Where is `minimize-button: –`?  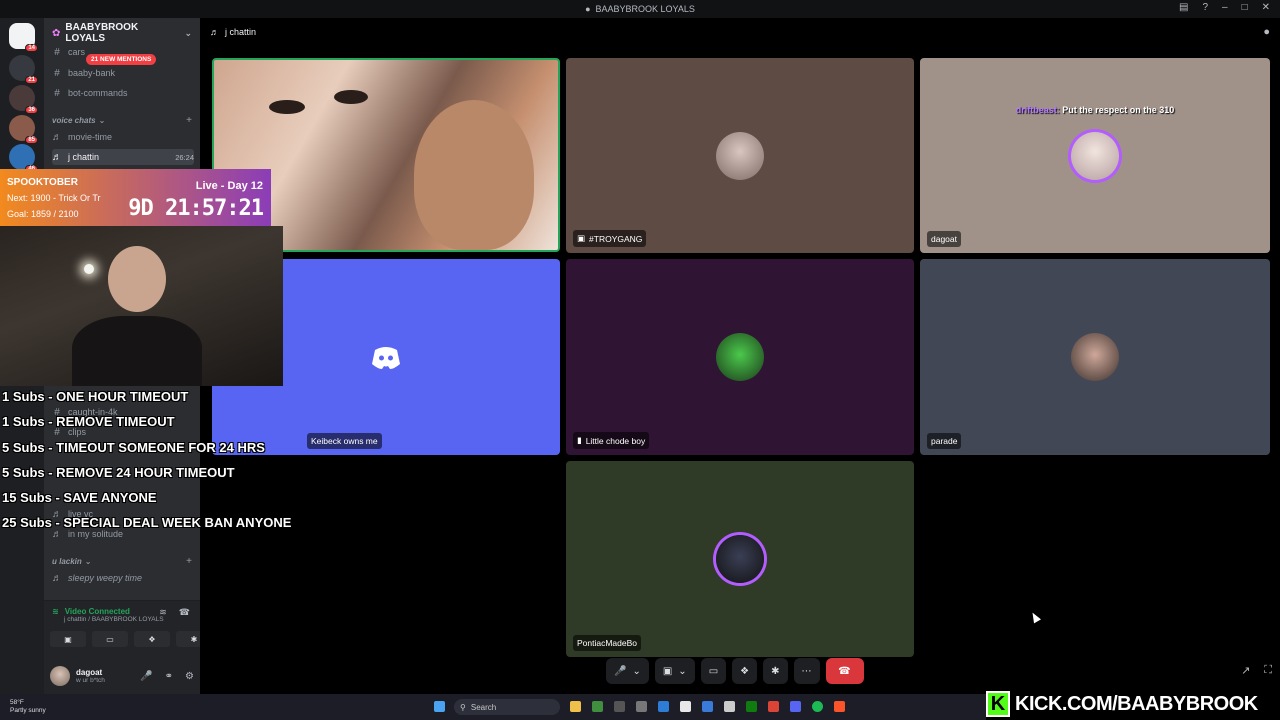 minimize-button: – is located at coordinates (1225, 7).